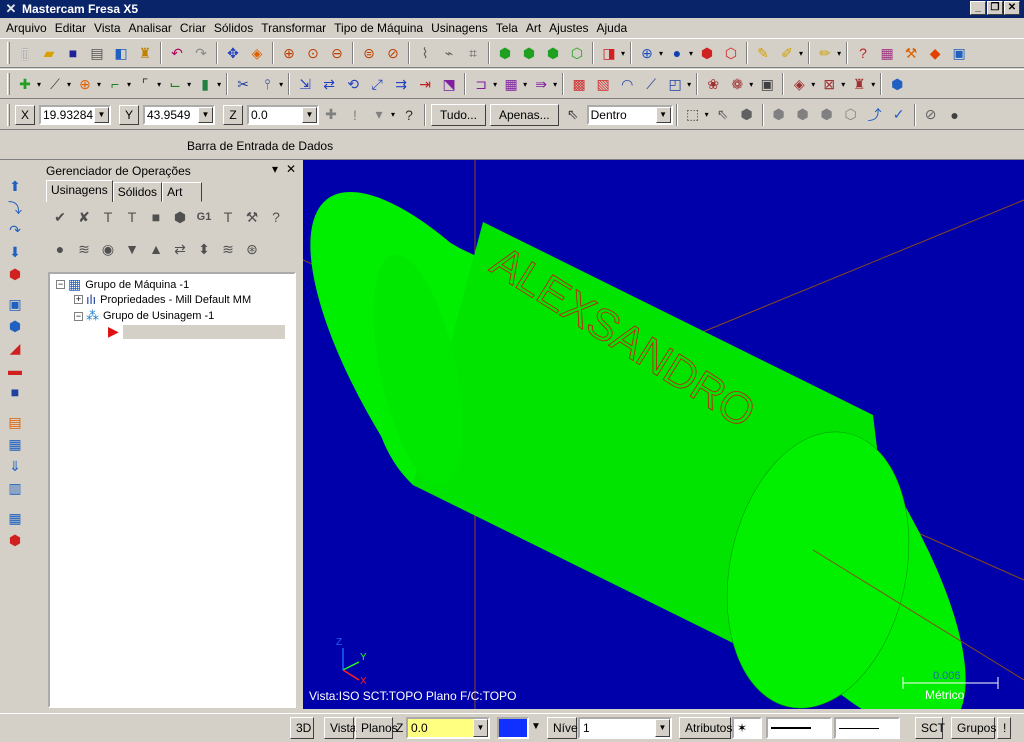 This screenshot has width=1024, height=742. I want to click on expand-icon: +, so click(78, 299).